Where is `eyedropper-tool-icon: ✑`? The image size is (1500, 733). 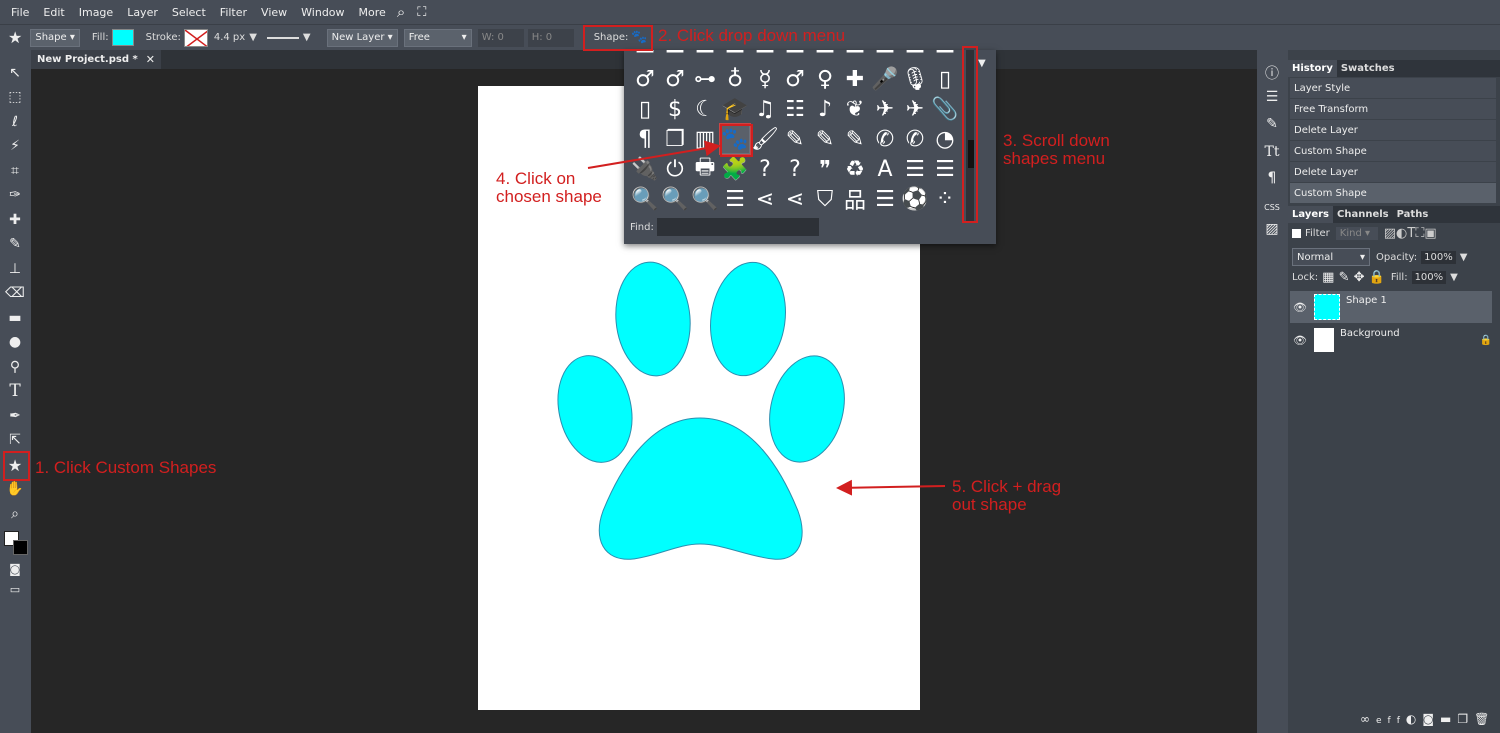
eyedropper-tool-icon: ✑ is located at coordinates (15, 195).